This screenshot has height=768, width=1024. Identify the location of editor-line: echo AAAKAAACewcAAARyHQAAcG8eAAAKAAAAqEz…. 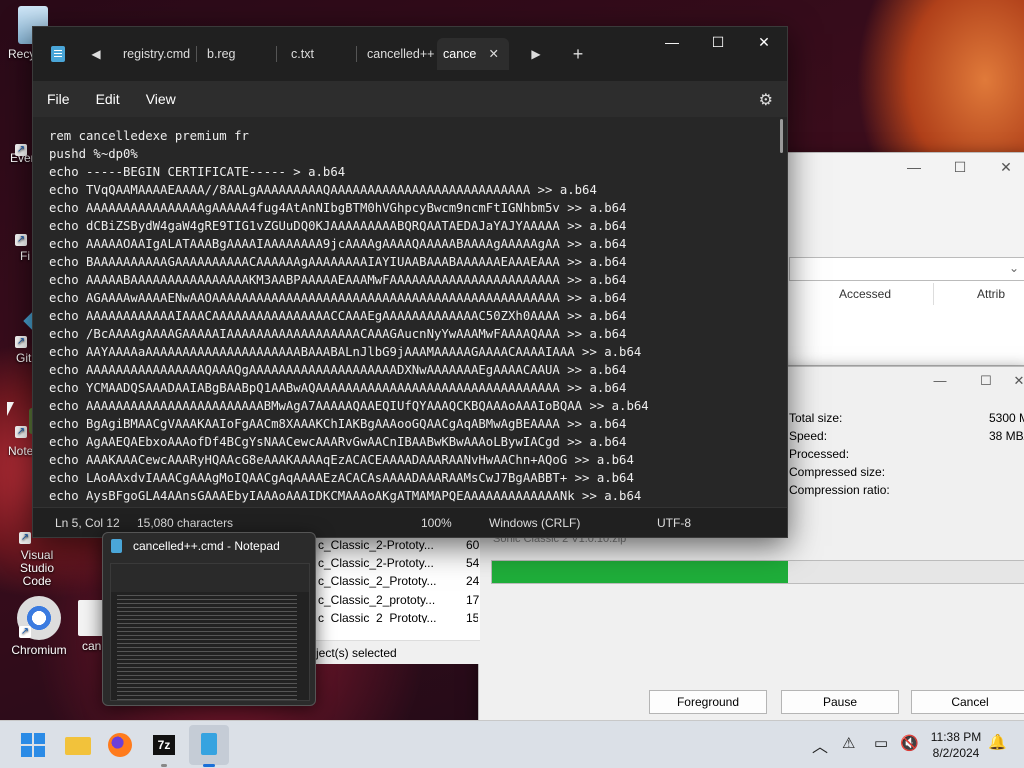
(341, 460).